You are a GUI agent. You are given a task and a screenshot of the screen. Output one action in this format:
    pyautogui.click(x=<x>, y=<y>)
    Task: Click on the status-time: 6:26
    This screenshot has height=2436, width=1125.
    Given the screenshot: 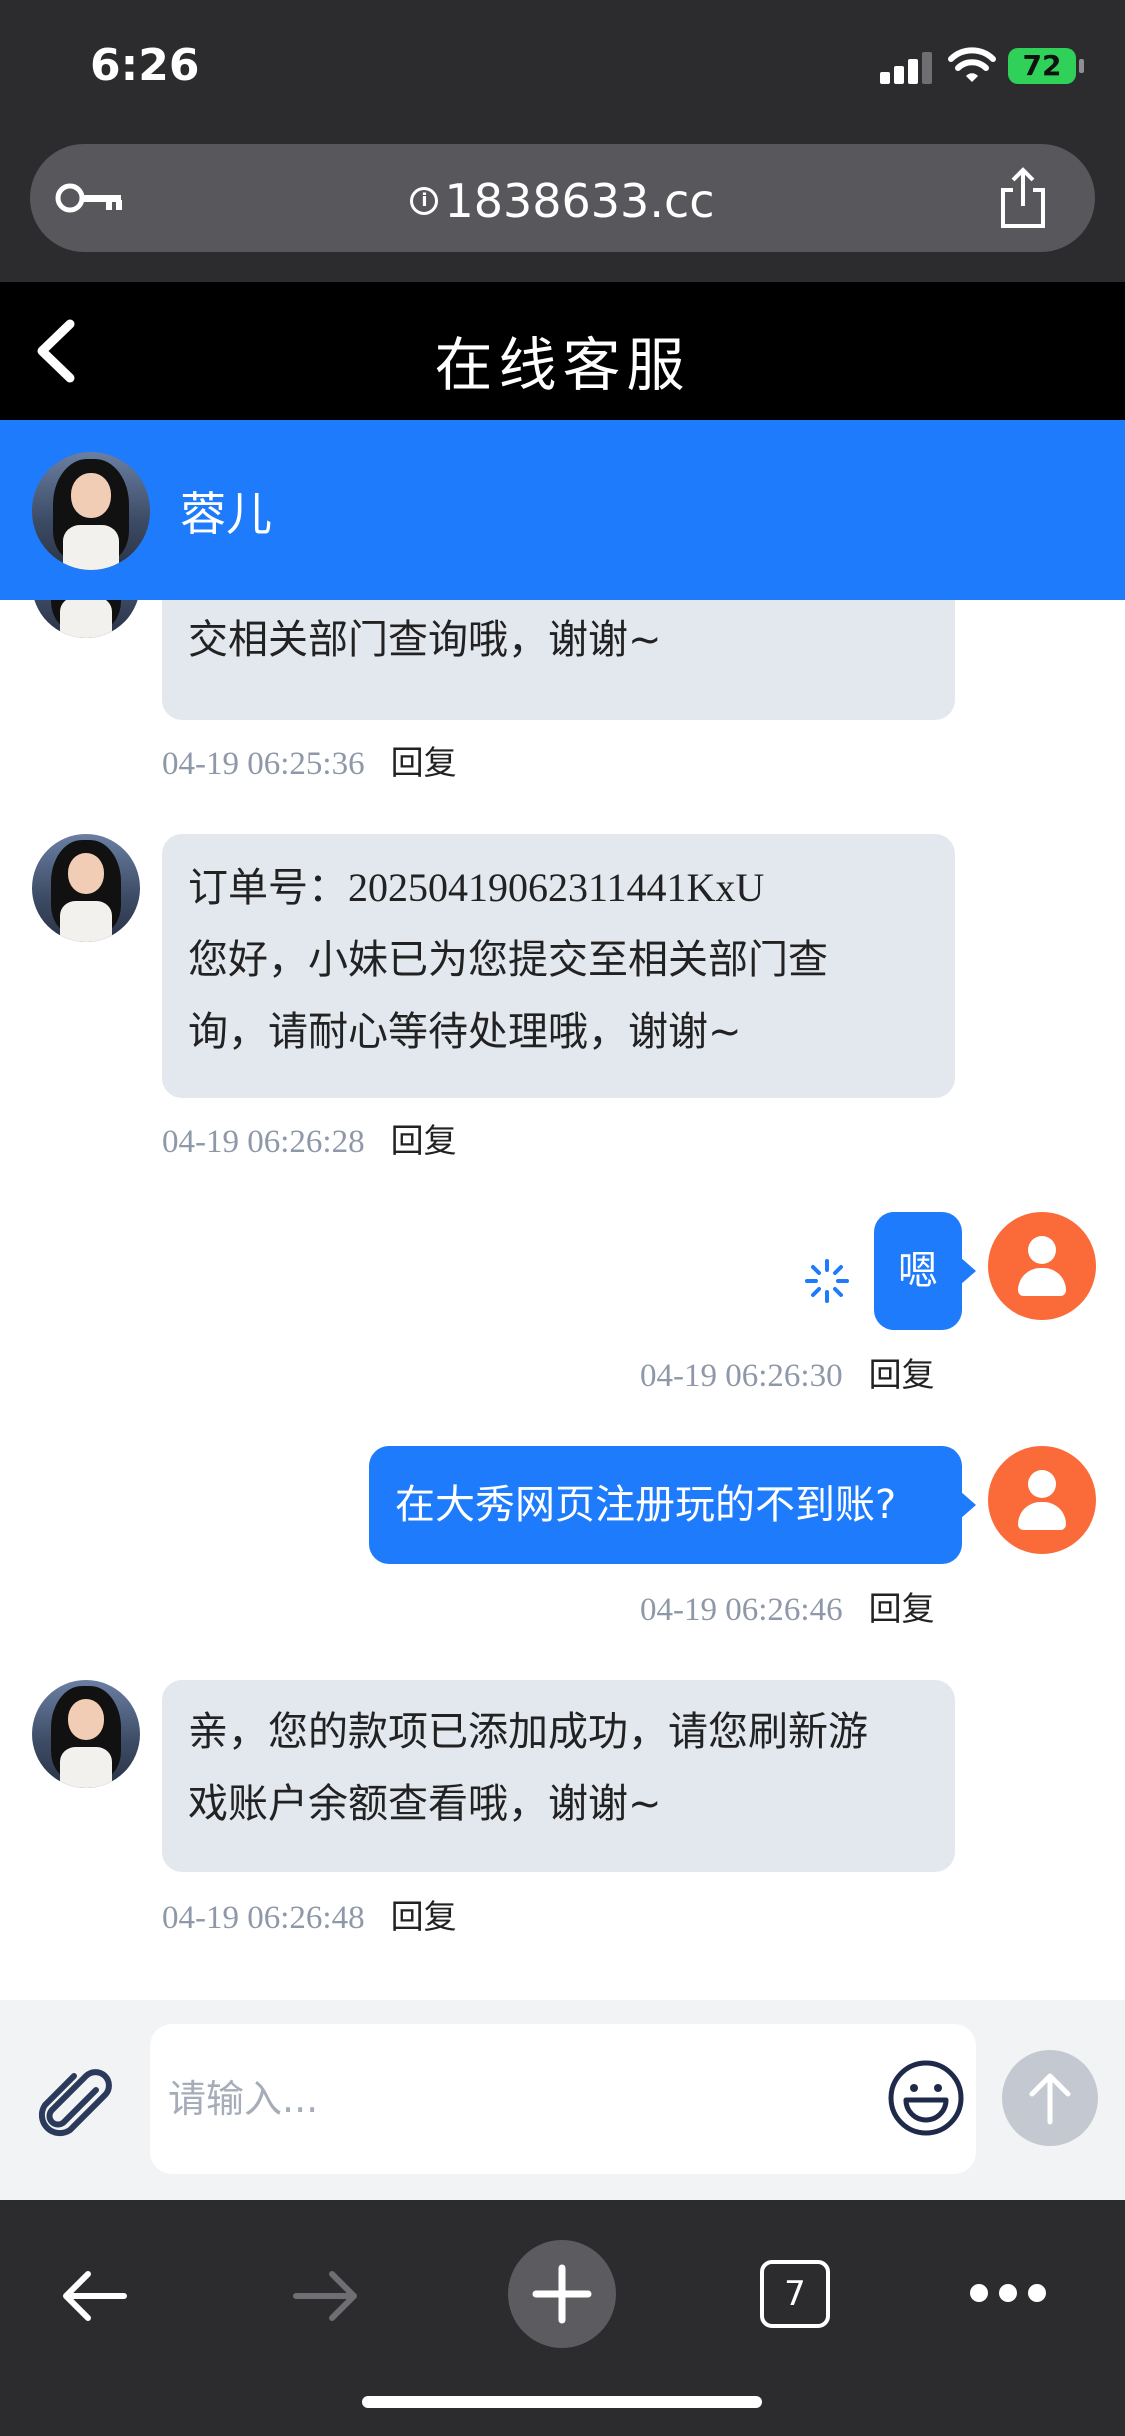 What is the action you would take?
    pyautogui.click(x=145, y=65)
    